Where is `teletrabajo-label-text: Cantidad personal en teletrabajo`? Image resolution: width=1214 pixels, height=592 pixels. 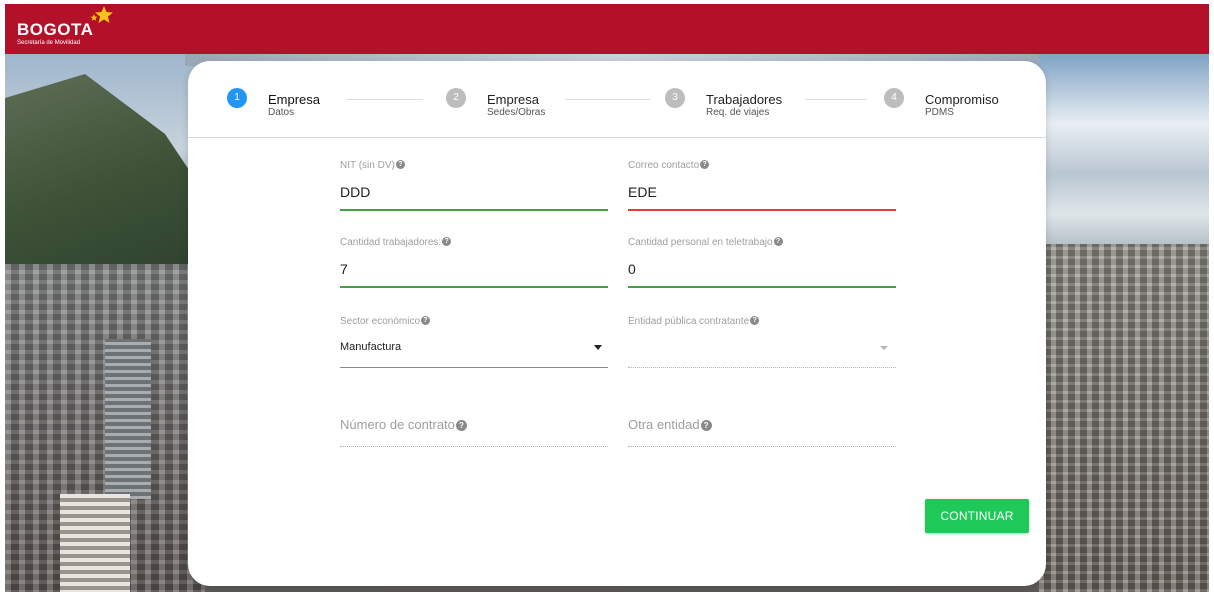
teletrabajo-label-text: Cantidad personal en teletrabajo is located at coordinates (700, 242).